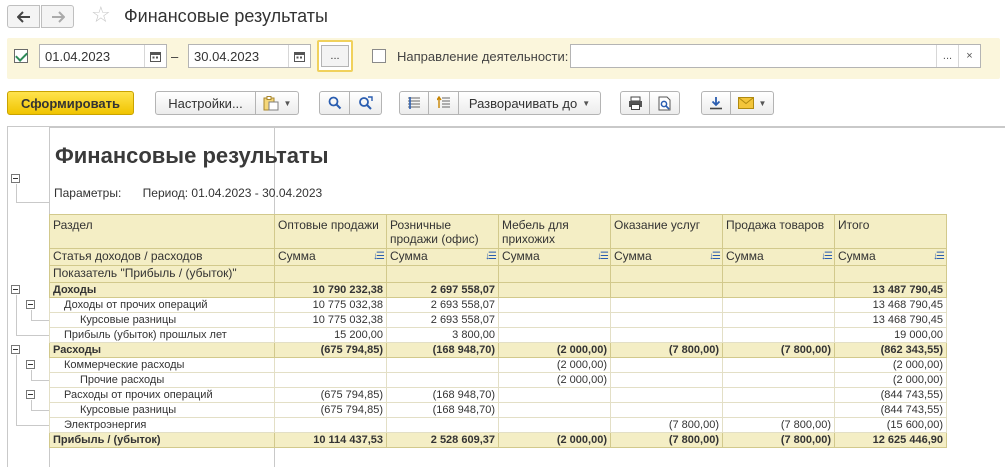 The width and height of the screenshot is (1005, 467). What do you see at coordinates (778, 425) in the screenshot?
I see `row-value: (7 800,00)` at bounding box center [778, 425].